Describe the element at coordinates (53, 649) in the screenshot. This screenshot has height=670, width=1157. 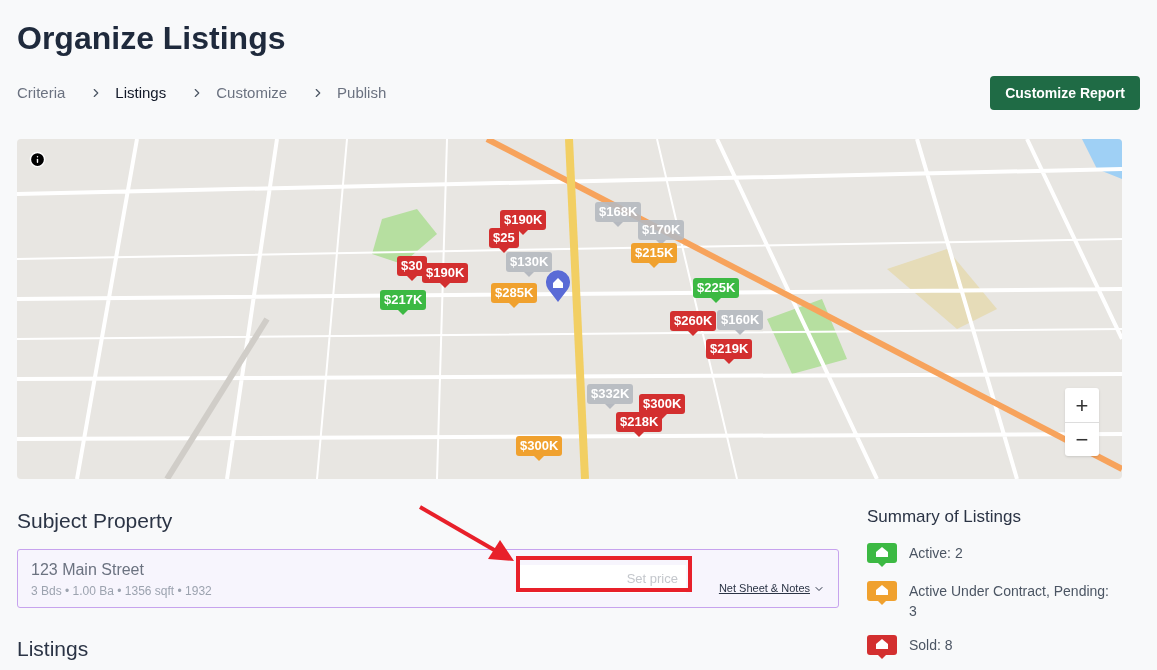
I see `listings-heading: Listings` at that location.